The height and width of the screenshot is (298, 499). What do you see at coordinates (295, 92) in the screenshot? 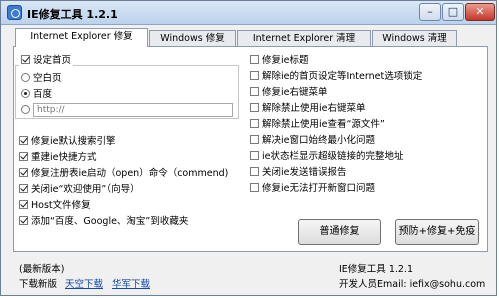
I see `check-label: 修复ie右键菜单` at bounding box center [295, 92].